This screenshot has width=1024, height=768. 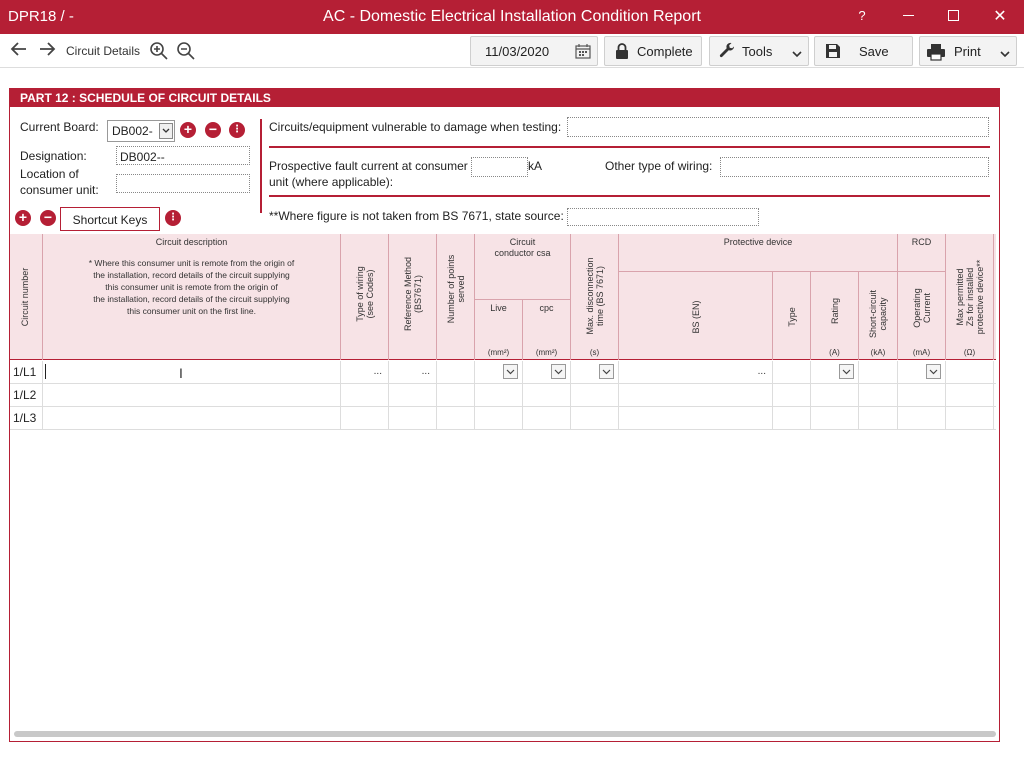 I want to click on designation-input: DB002--, so click(x=183, y=155).